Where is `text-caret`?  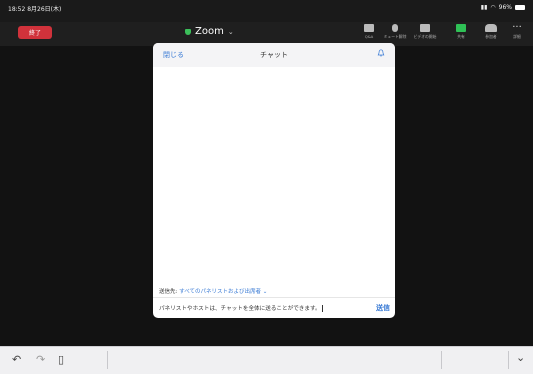 text-caret is located at coordinates (322, 308).